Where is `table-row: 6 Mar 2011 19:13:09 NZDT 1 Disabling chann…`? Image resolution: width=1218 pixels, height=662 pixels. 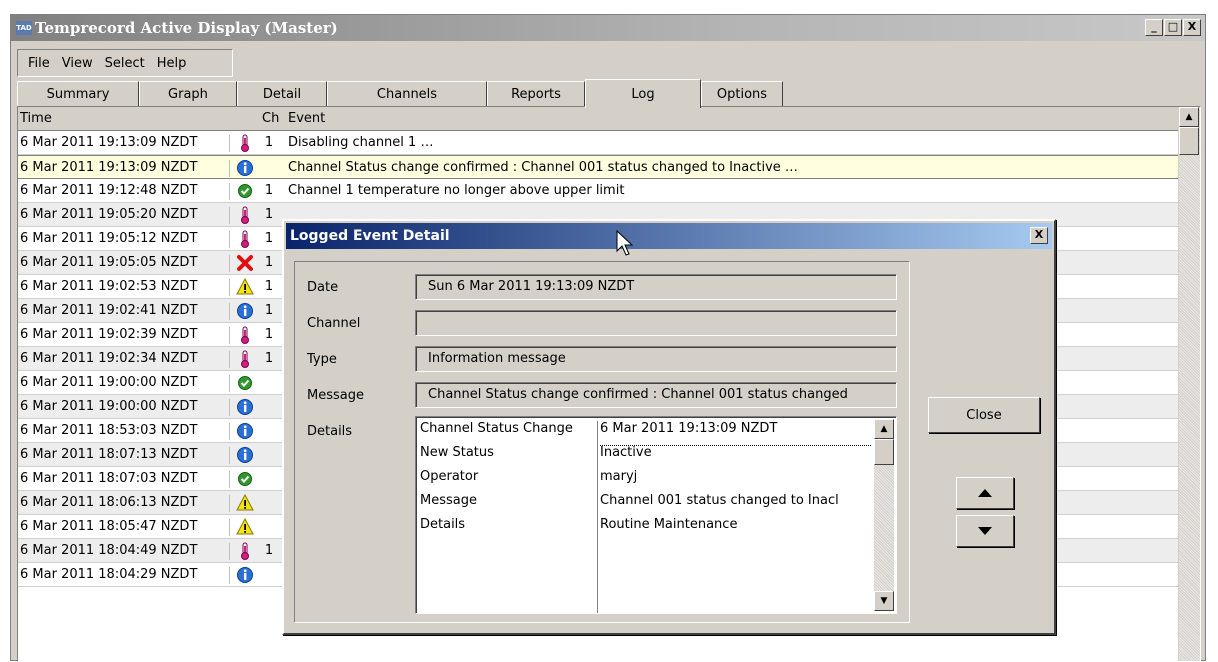 table-row: 6 Mar 2011 19:13:09 NZDT 1 Disabling chann… is located at coordinates (598, 143).